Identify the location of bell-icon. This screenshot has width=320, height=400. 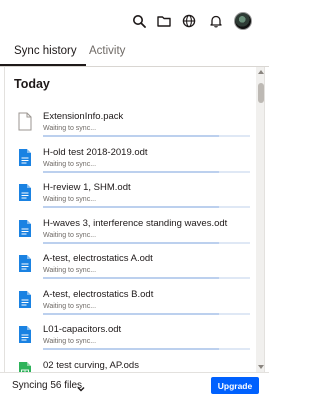
(216, 21).